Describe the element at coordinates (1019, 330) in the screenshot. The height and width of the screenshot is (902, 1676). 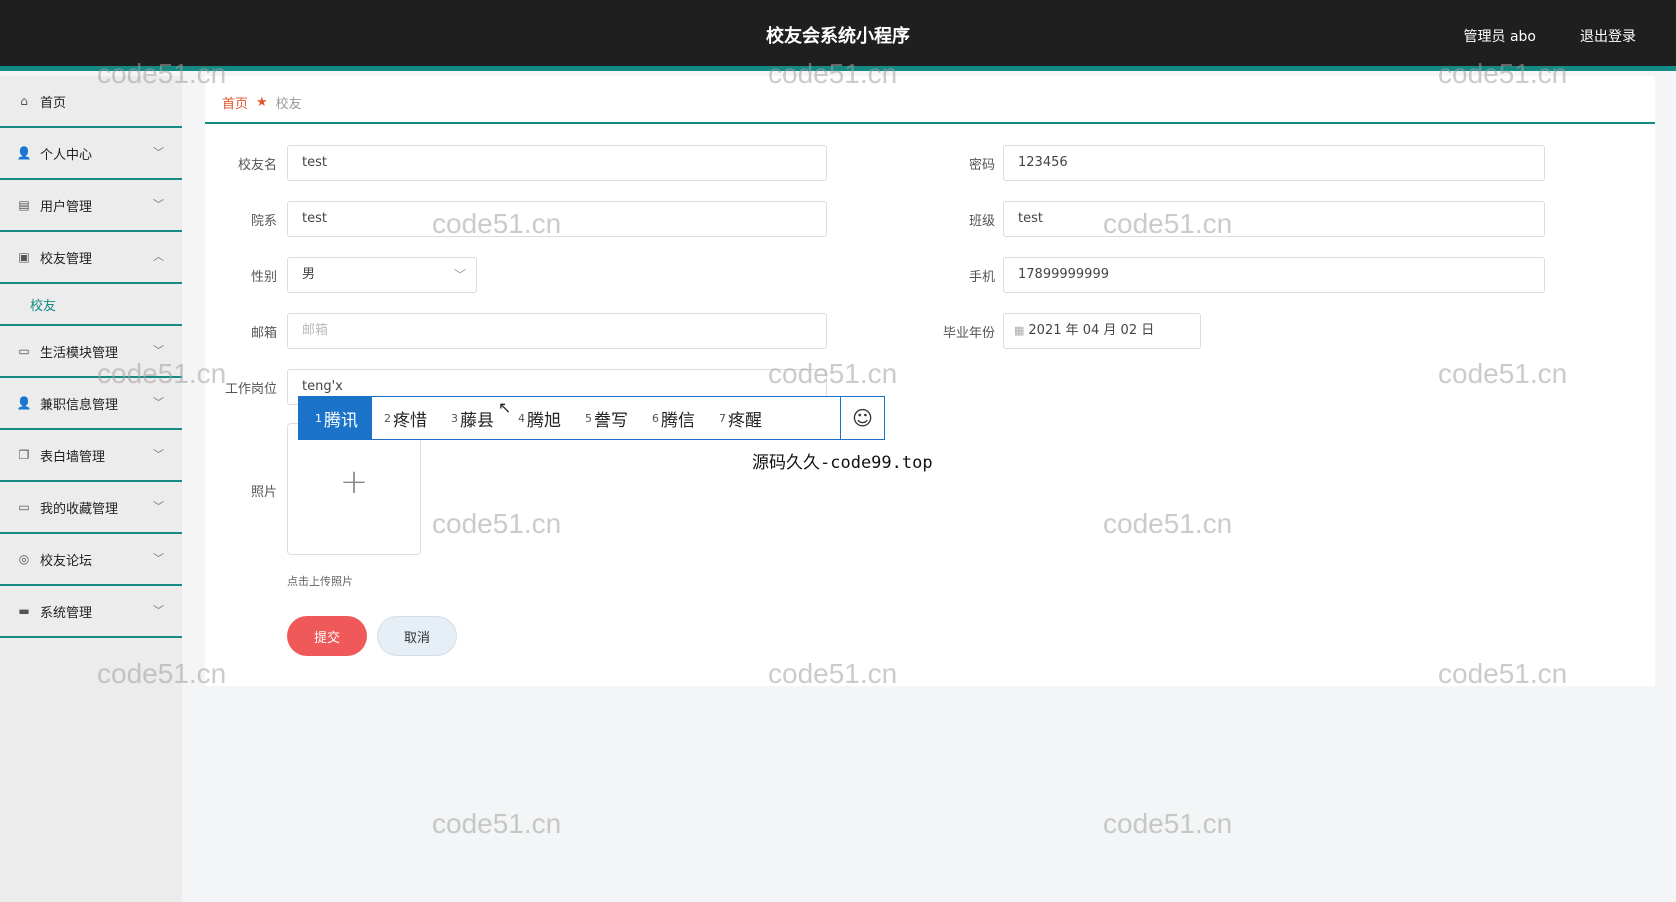
I see `calendar-icon: ▦` at that location.